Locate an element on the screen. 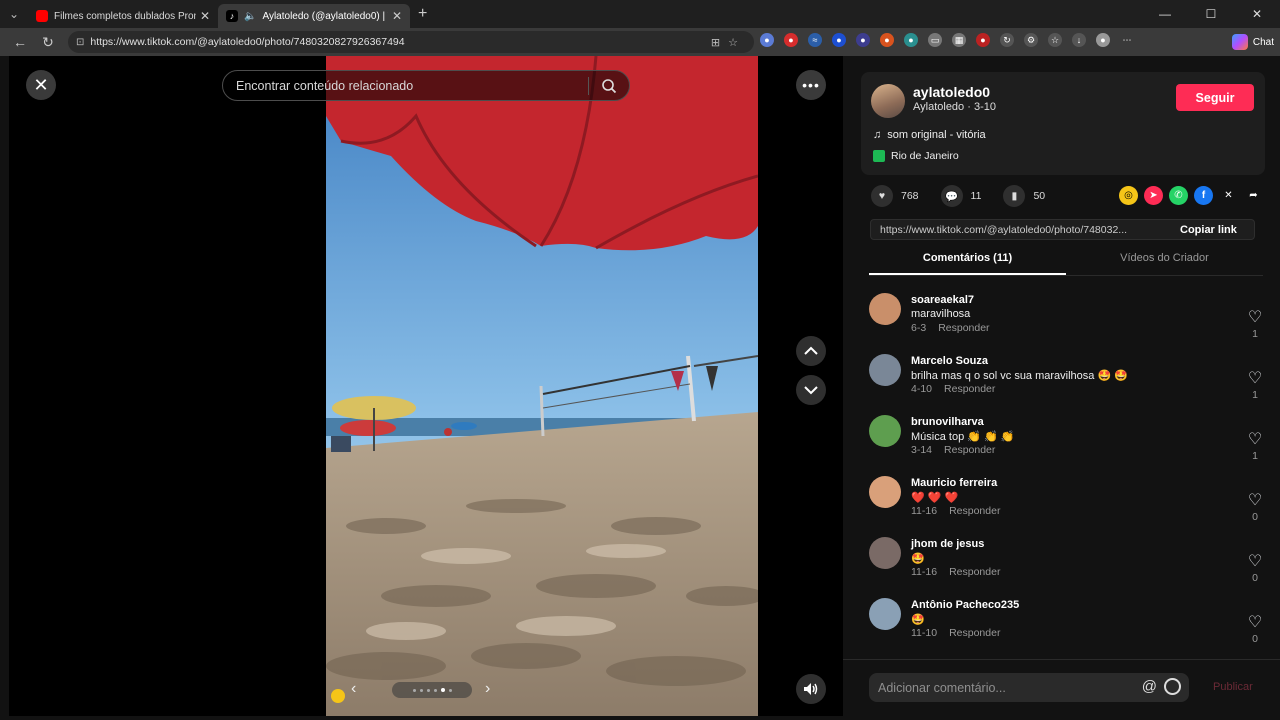 The height and width of the screenshot is (720, 1280). extension-icon: ⚙ is located at coordinates (1031, 40).